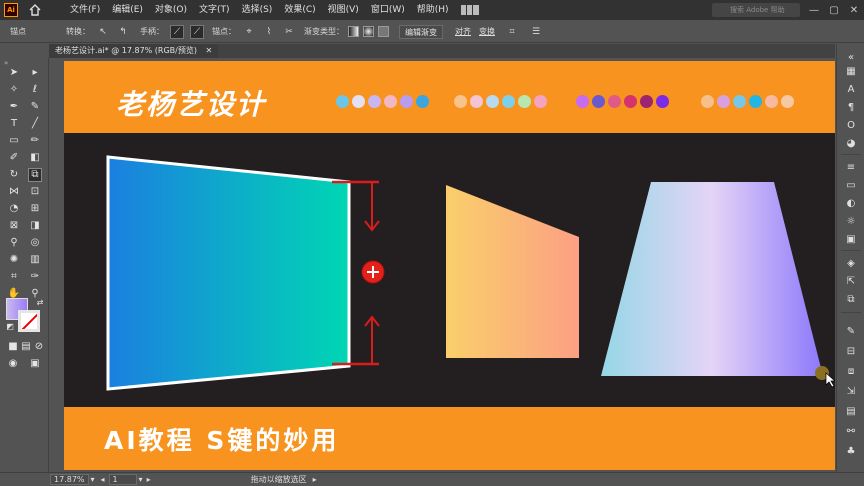 The height and width of the screenshot is (486, 864). What do you see at coordinates (35, 364) in the screenshot?
I see `screen-mode-icon: ▣` at bounding box center [35, 364].